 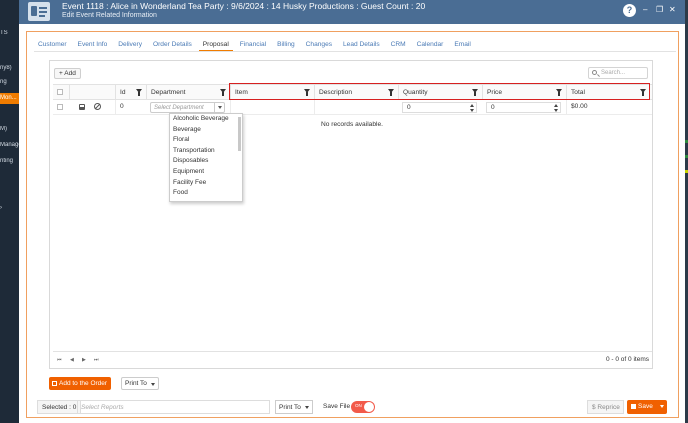 I want to click on maximize-icon: ❐, so click(x=659, y=9).